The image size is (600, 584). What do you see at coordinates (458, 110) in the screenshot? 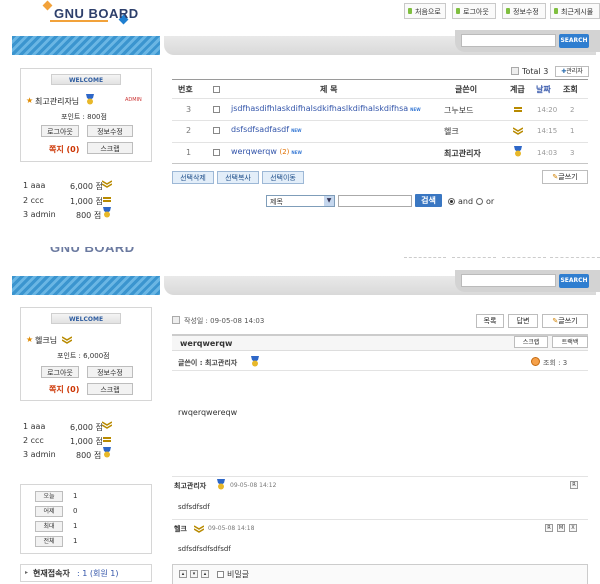
I see `row-writer: 그누보드` at bounding box center [458, 110].